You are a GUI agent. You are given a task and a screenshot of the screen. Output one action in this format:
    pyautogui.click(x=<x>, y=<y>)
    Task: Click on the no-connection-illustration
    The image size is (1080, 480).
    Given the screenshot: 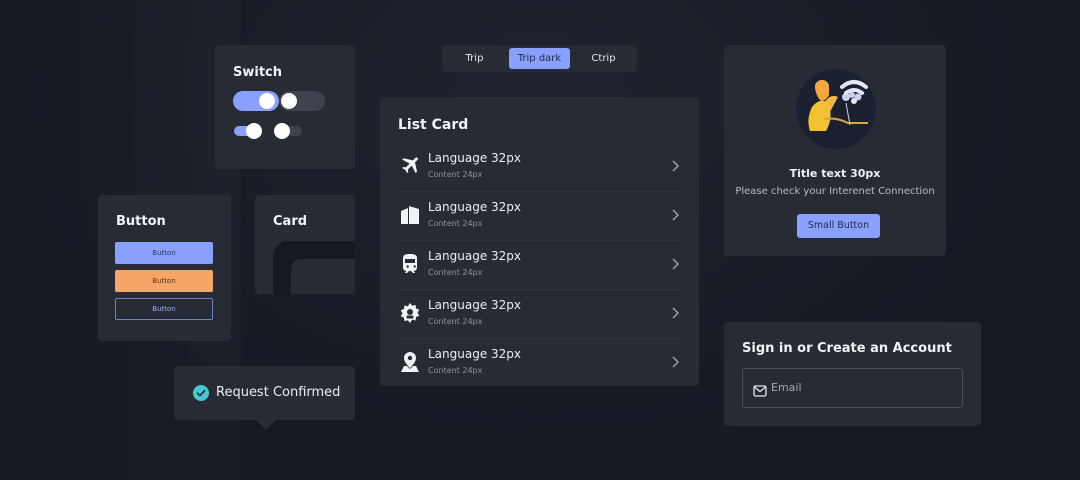 What is the action you would take?
    pyautogui.click(x=836, y=109)
    